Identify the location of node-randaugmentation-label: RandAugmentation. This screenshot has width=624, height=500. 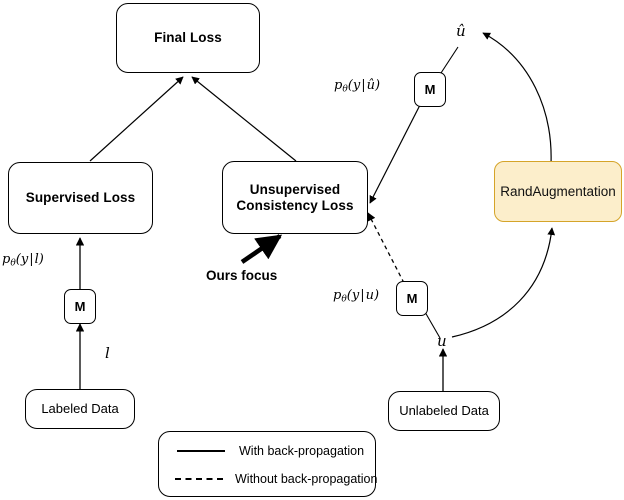
(558, 191).